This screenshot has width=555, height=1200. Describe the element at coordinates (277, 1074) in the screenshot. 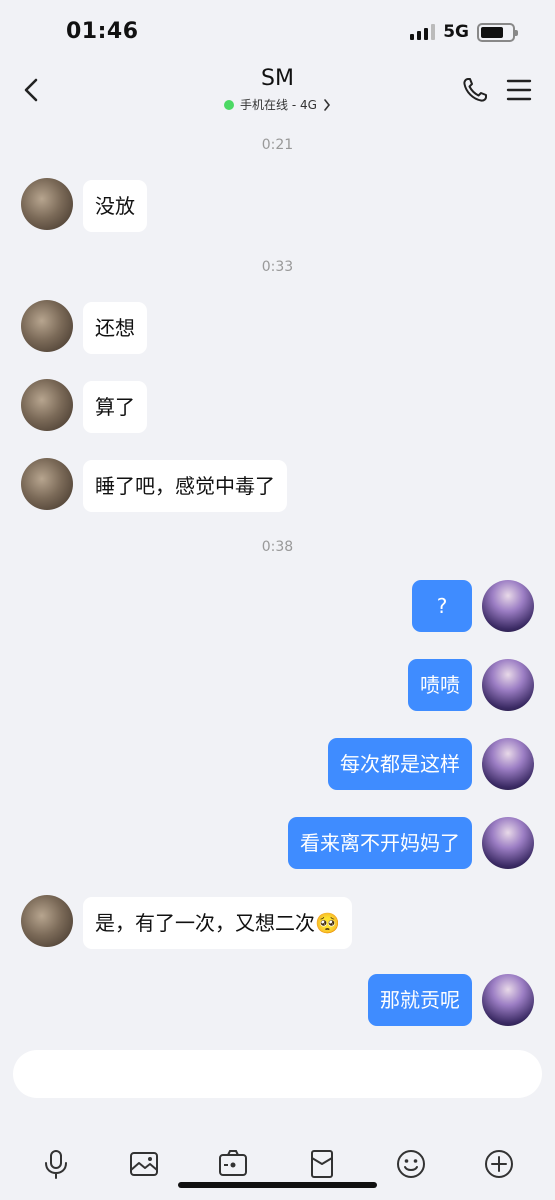

I see `message-input` at that location.